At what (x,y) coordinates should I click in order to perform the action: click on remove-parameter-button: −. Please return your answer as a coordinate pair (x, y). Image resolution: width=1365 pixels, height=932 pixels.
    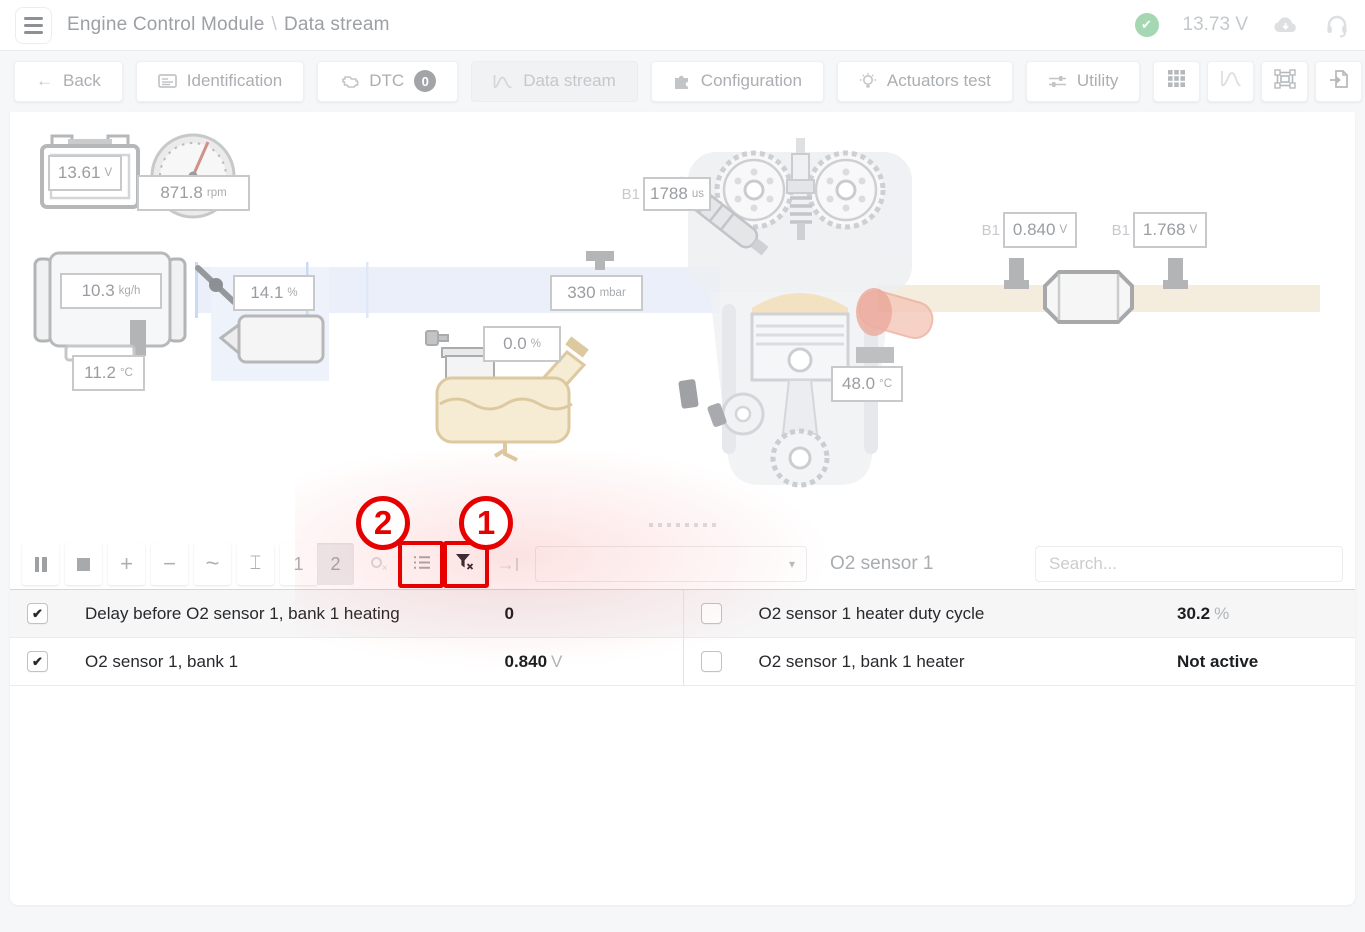
    Looking at the image, I should click on (169, 564).